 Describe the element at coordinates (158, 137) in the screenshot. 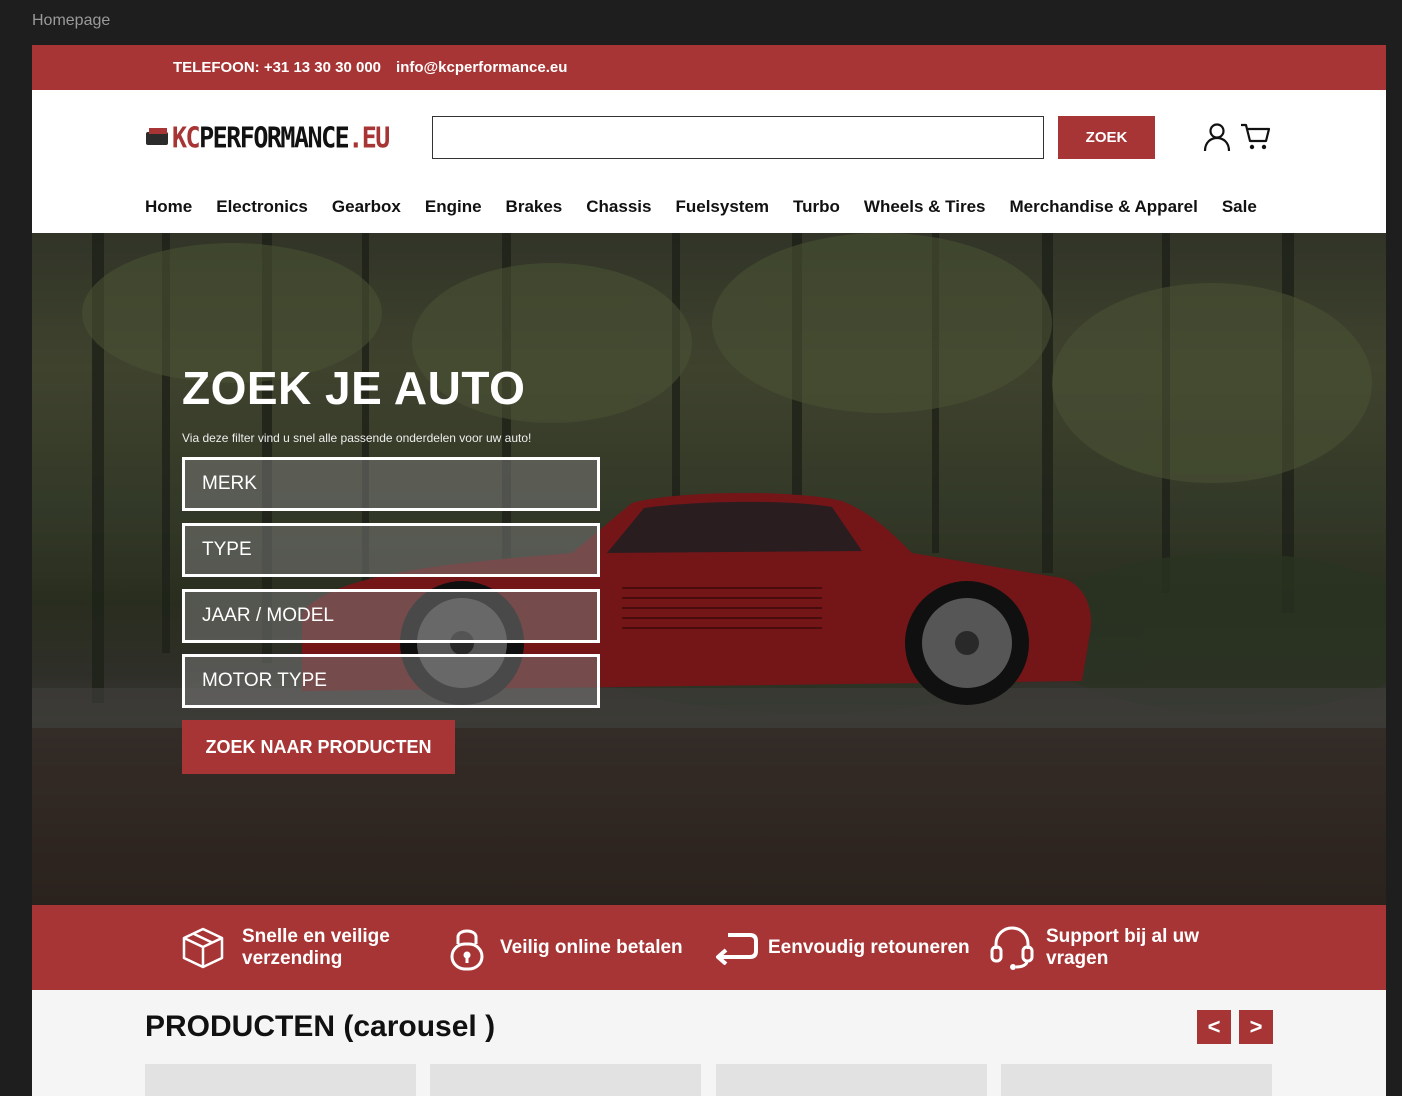

I see `logo-icon` at that location.